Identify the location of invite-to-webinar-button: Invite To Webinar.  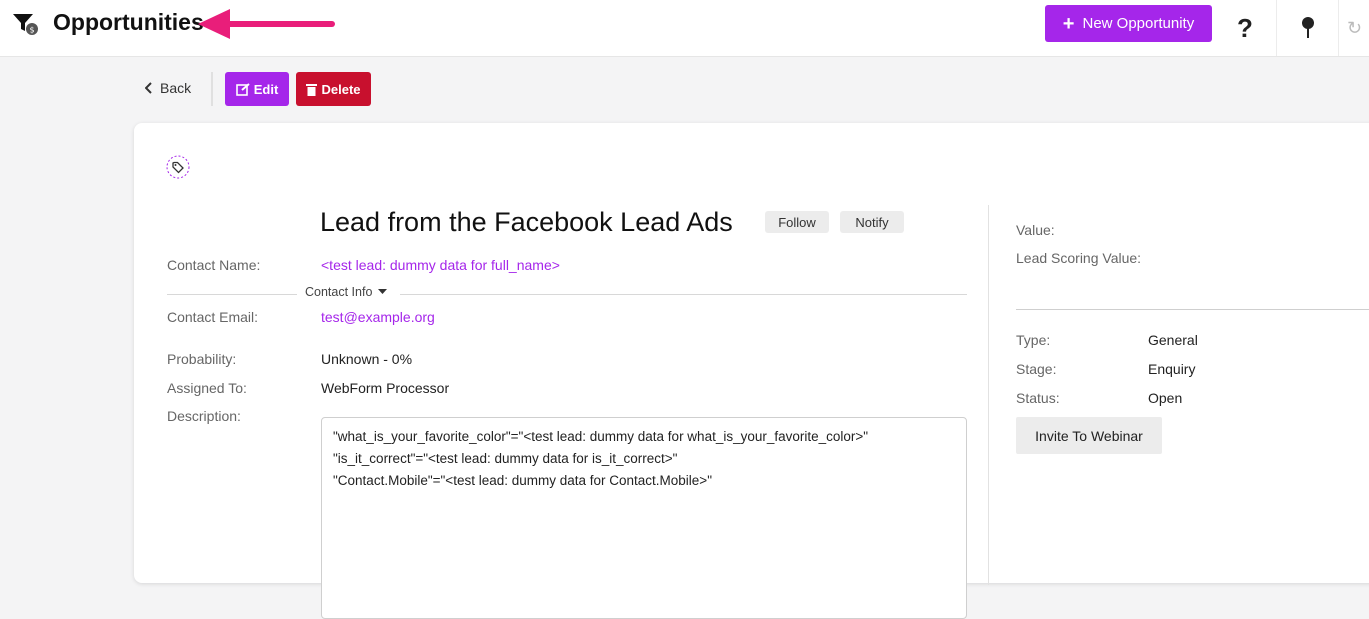
(1089, 435).